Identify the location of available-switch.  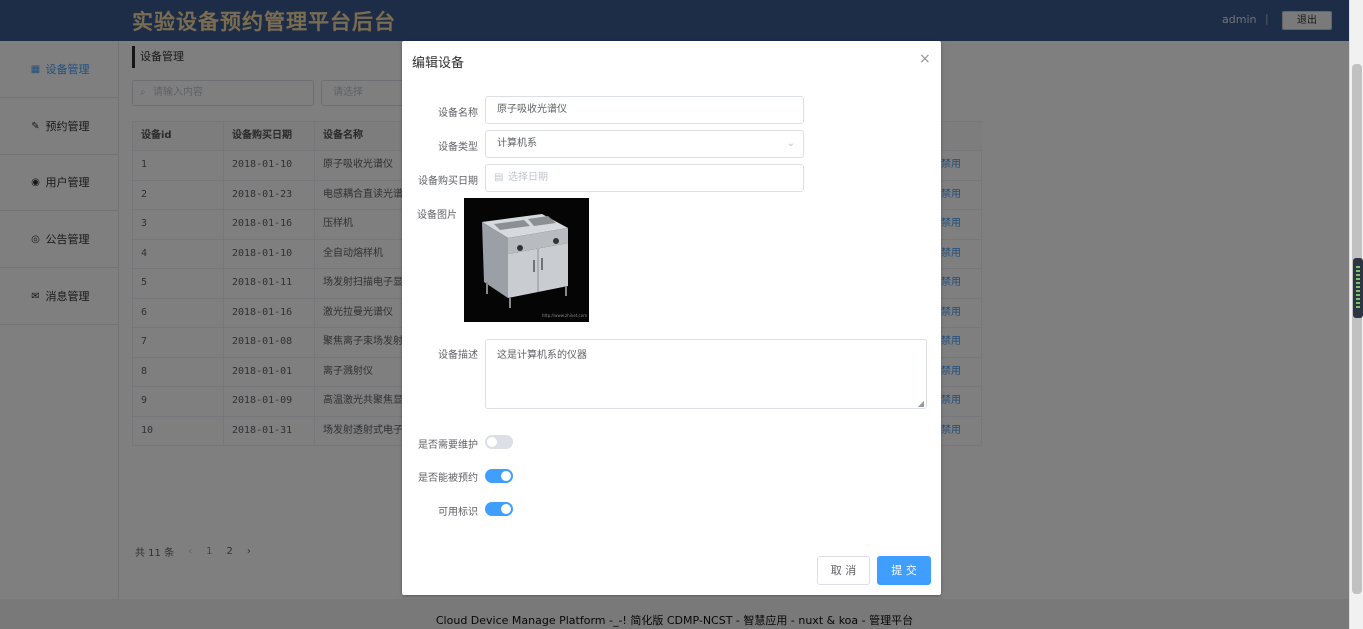
(499, 509).